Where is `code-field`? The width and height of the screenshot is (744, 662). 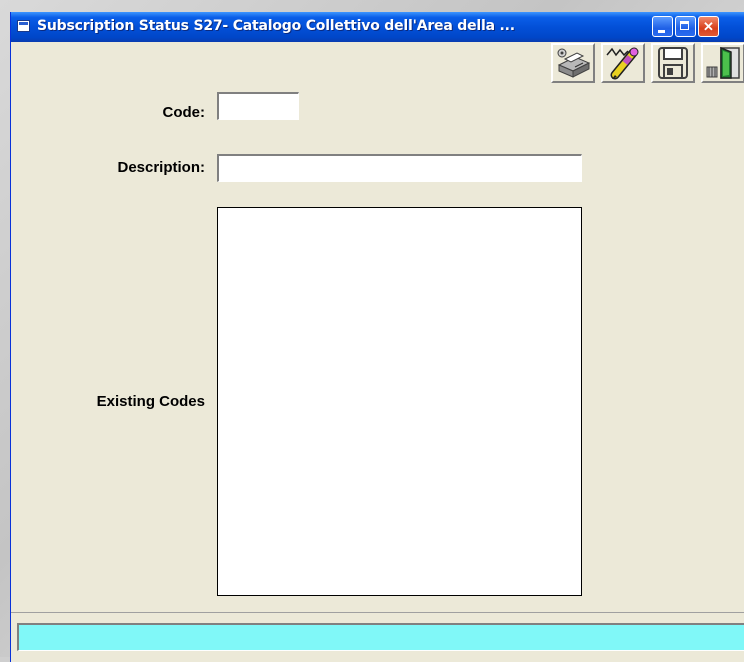
code-field is located at coordinates (258, 106).